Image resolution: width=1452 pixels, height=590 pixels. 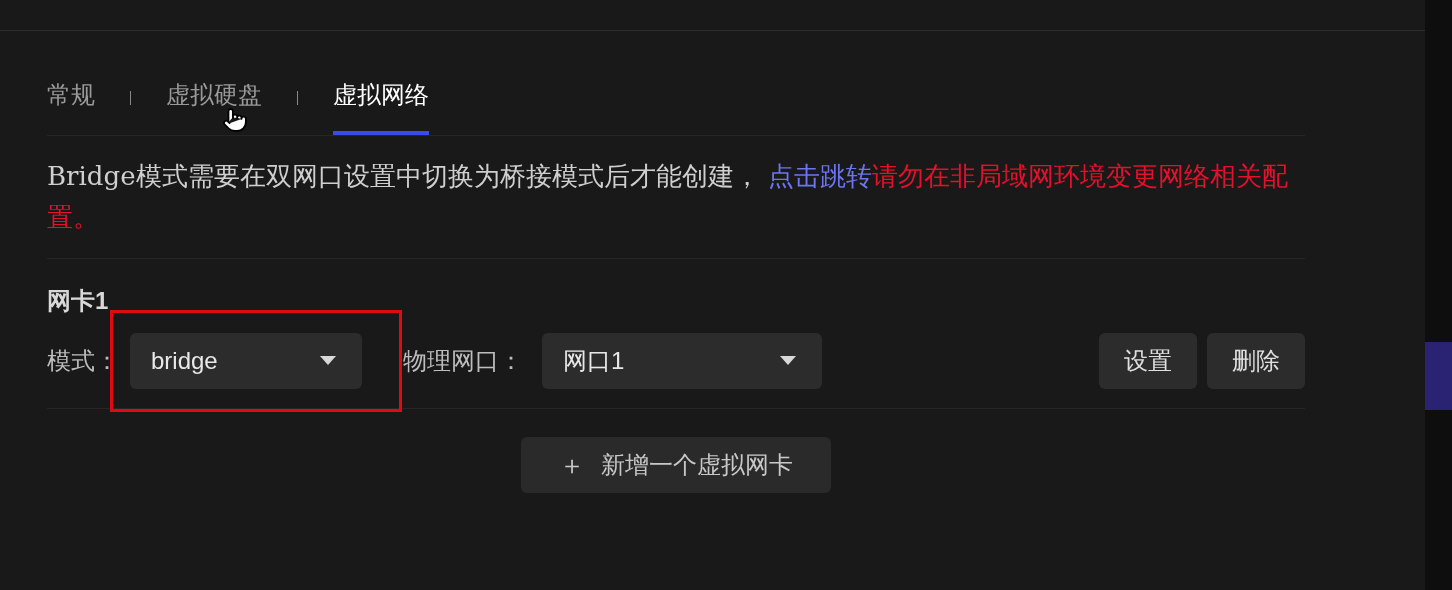 What do you see at coordinates (819, 176) in the screenshot?
I see `jump-link: 点击跳转` at bounding box center [819, 176].